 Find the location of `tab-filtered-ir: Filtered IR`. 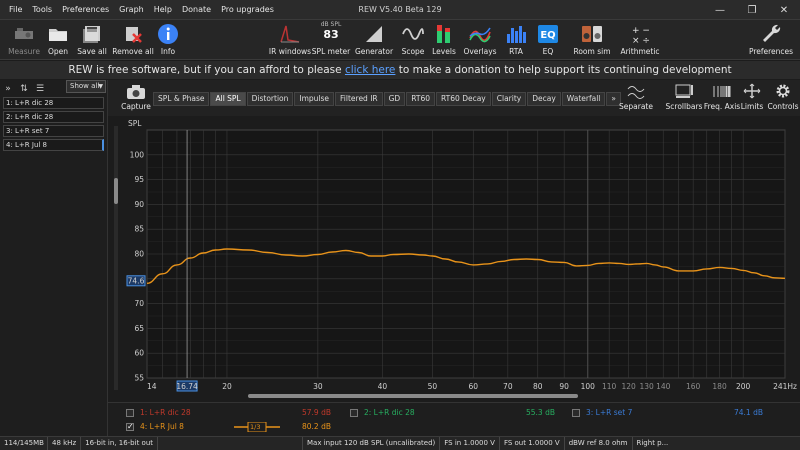

tab-filtered-ir: Filtered IR is located at coordinates (359, 99).